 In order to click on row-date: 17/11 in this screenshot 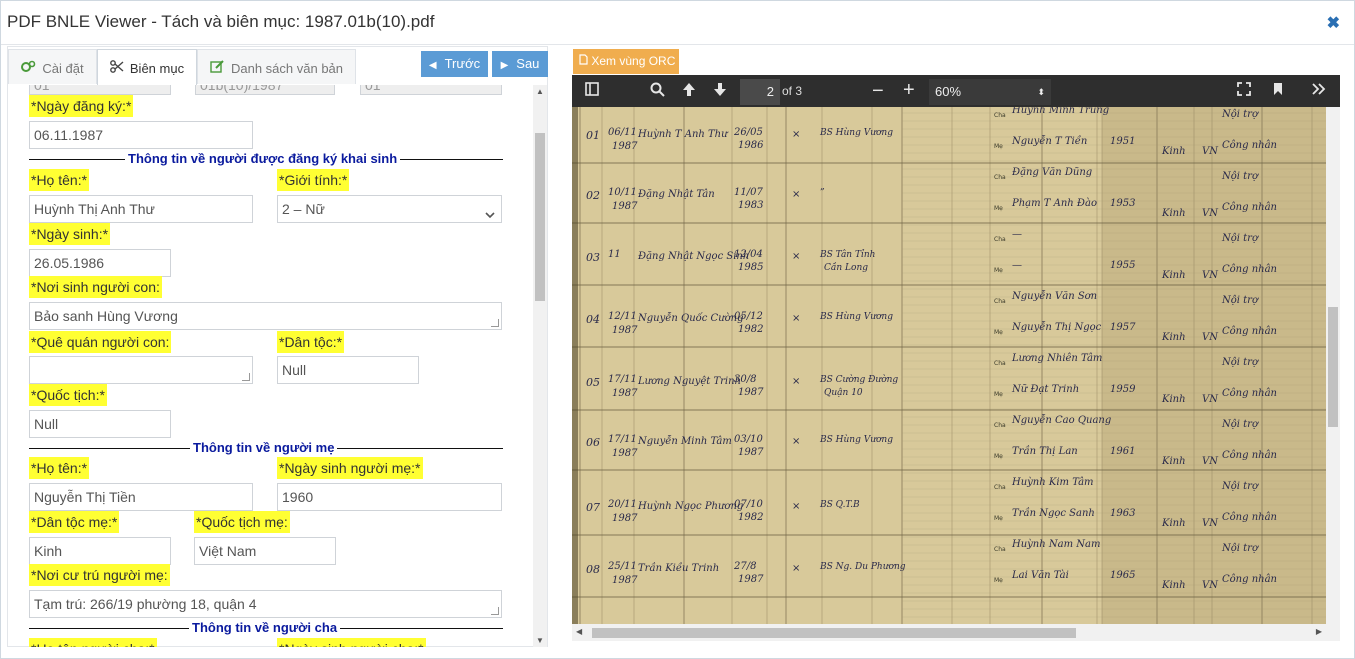, I will do `click(622, 379)`.